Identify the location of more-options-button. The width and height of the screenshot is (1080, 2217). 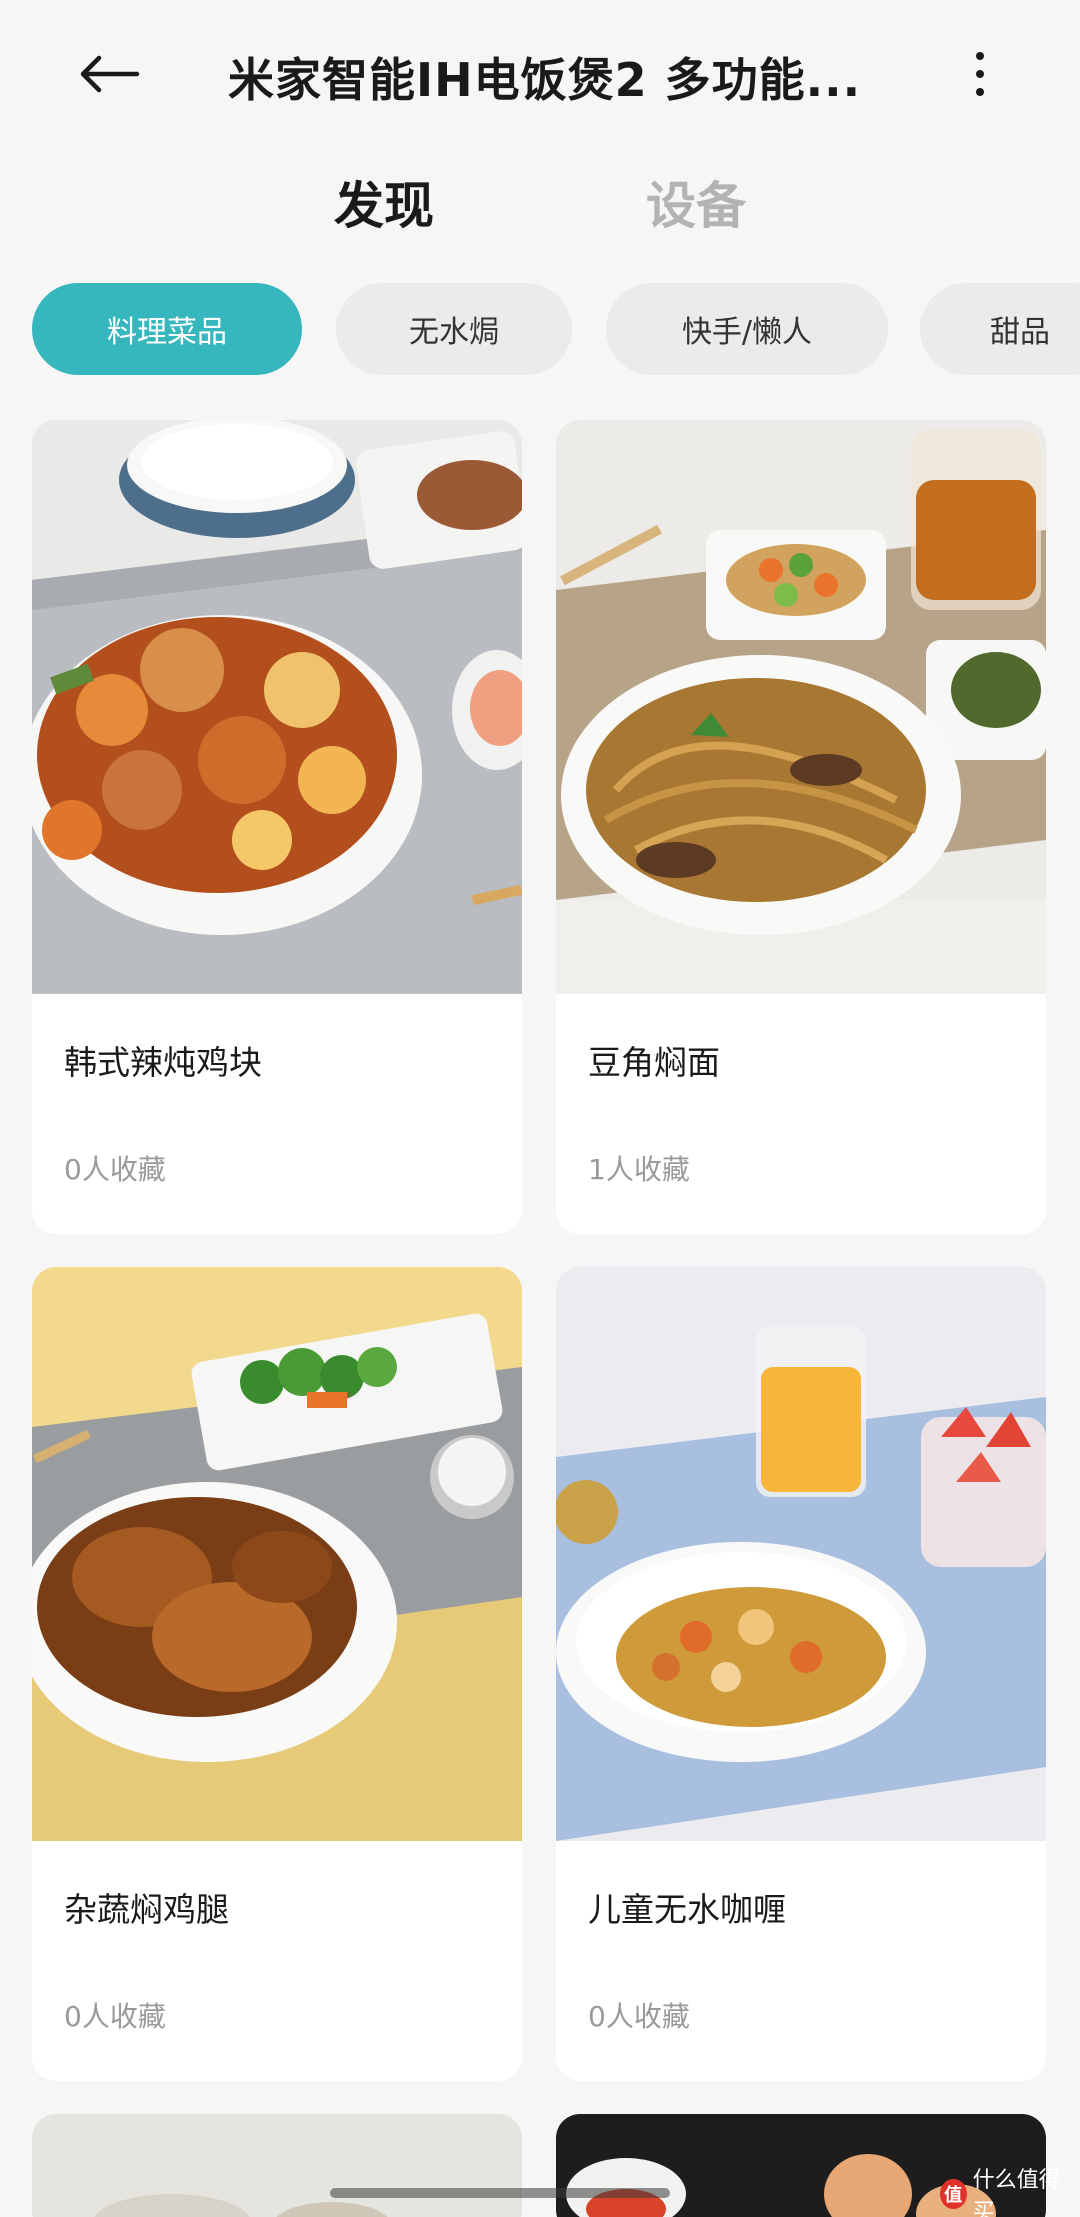
(980, 74).